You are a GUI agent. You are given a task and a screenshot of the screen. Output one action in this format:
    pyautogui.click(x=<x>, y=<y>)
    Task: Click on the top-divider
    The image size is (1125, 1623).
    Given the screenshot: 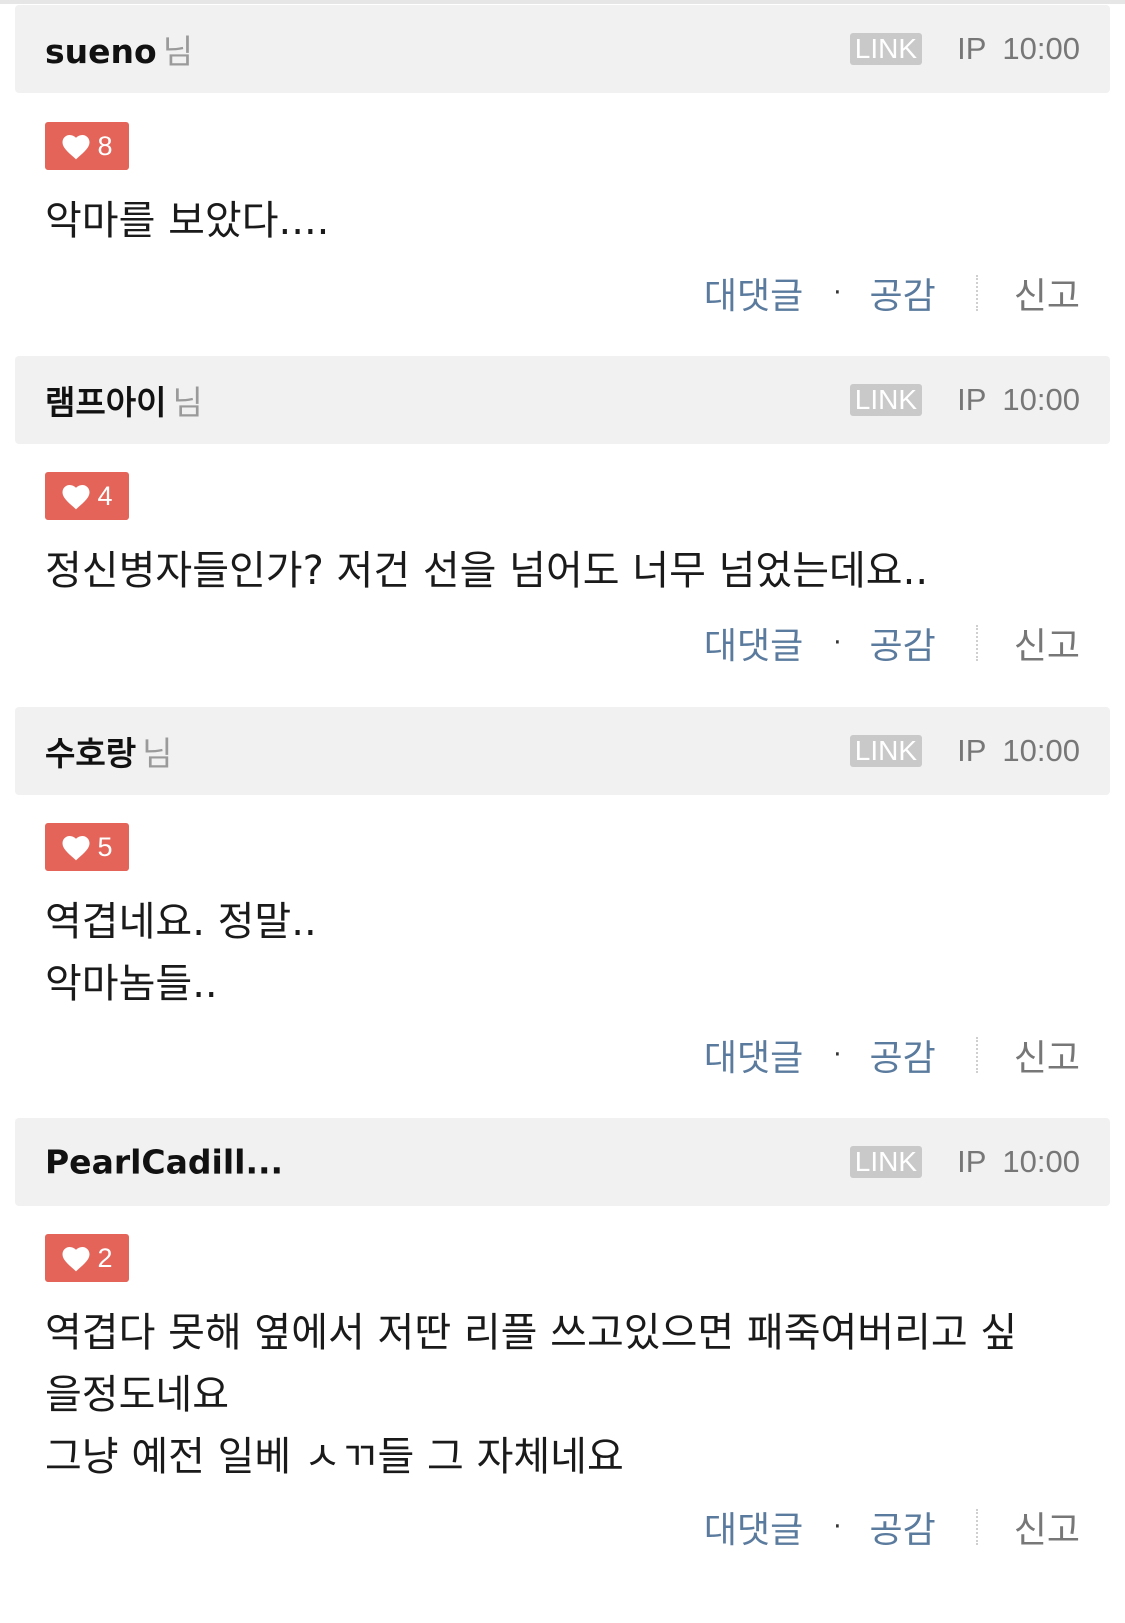 What is the action you would take?
    pyautogui.click(x=562, y=2)
    